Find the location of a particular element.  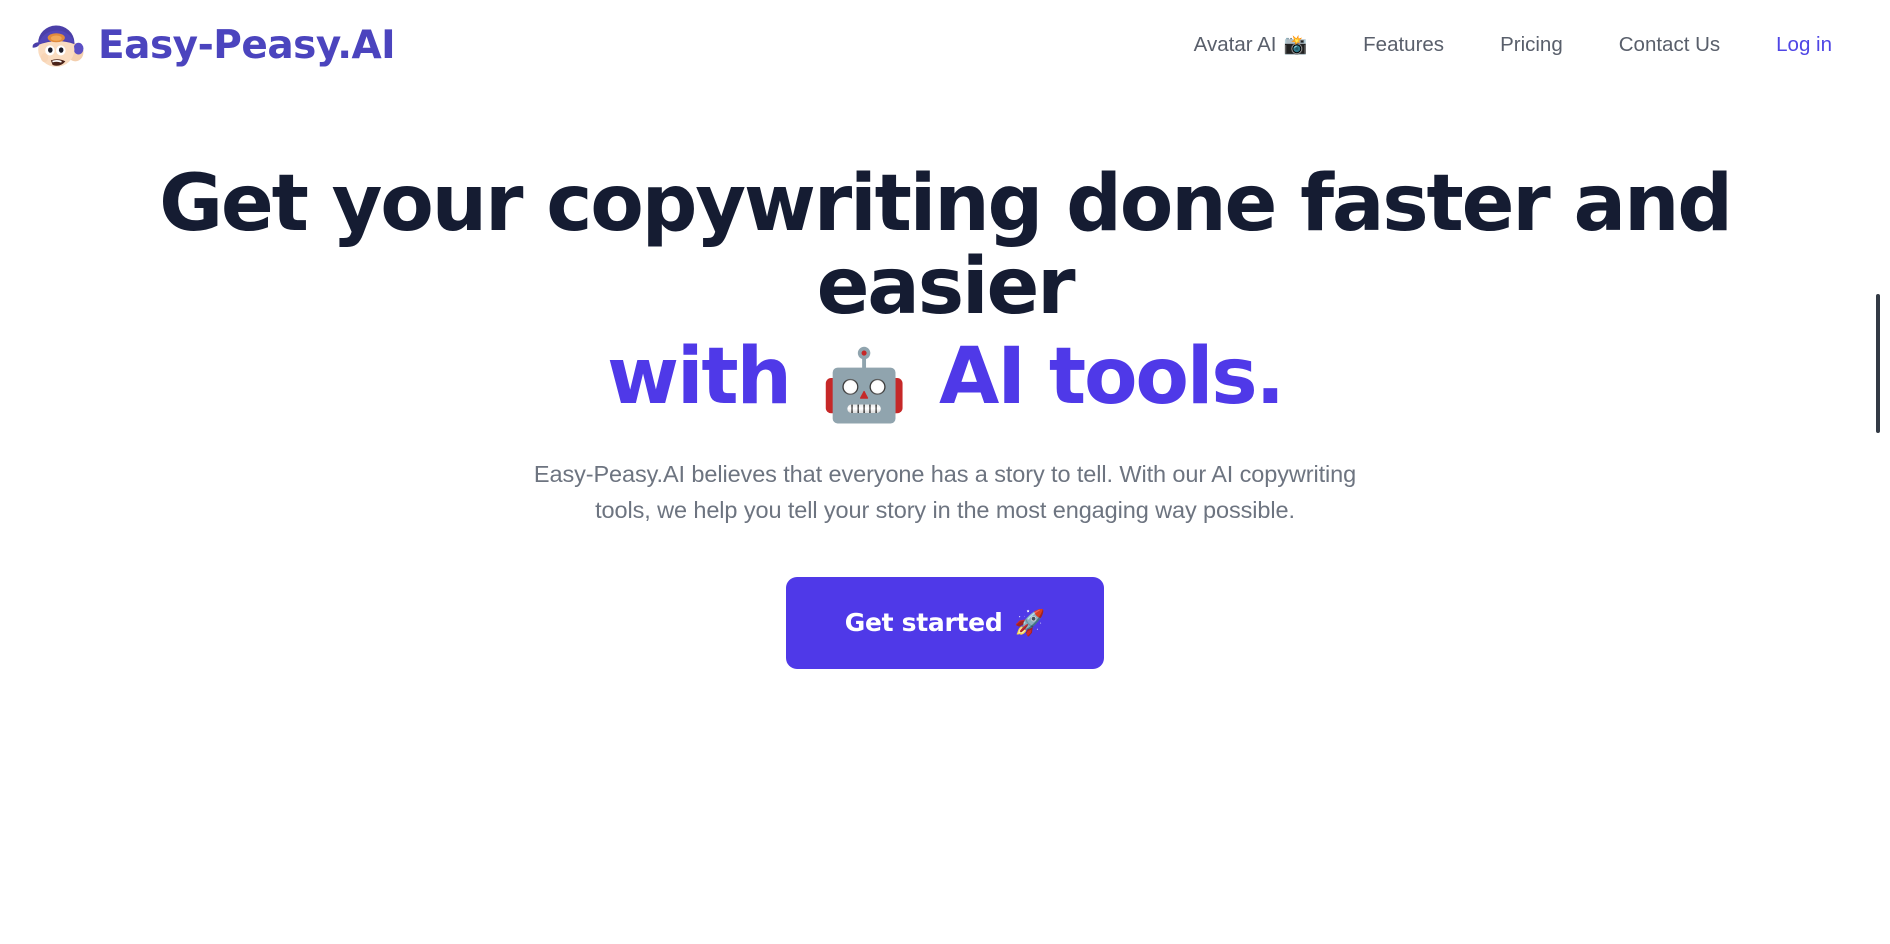

nav-item-label: Avatar AI is located at coordinates (1235, 44).